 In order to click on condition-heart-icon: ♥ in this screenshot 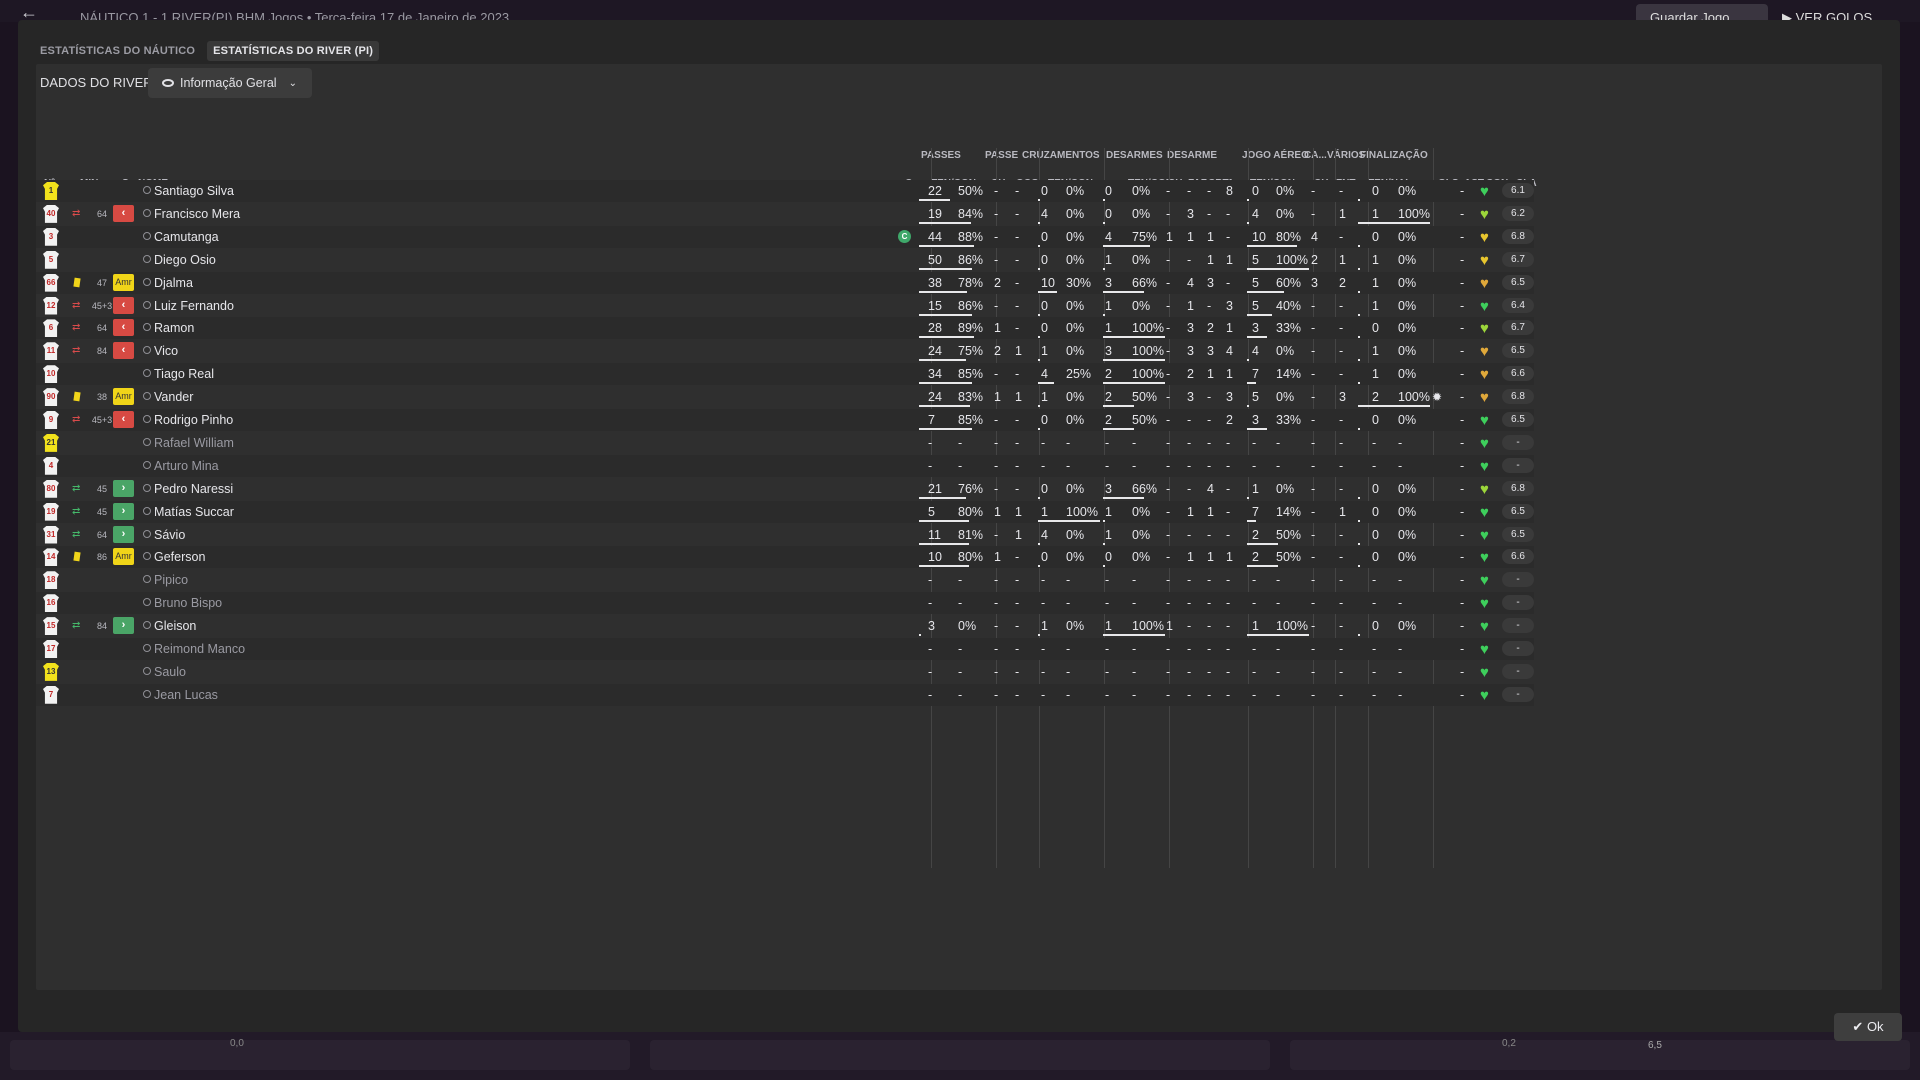, I will do `click(1484, 237)`.